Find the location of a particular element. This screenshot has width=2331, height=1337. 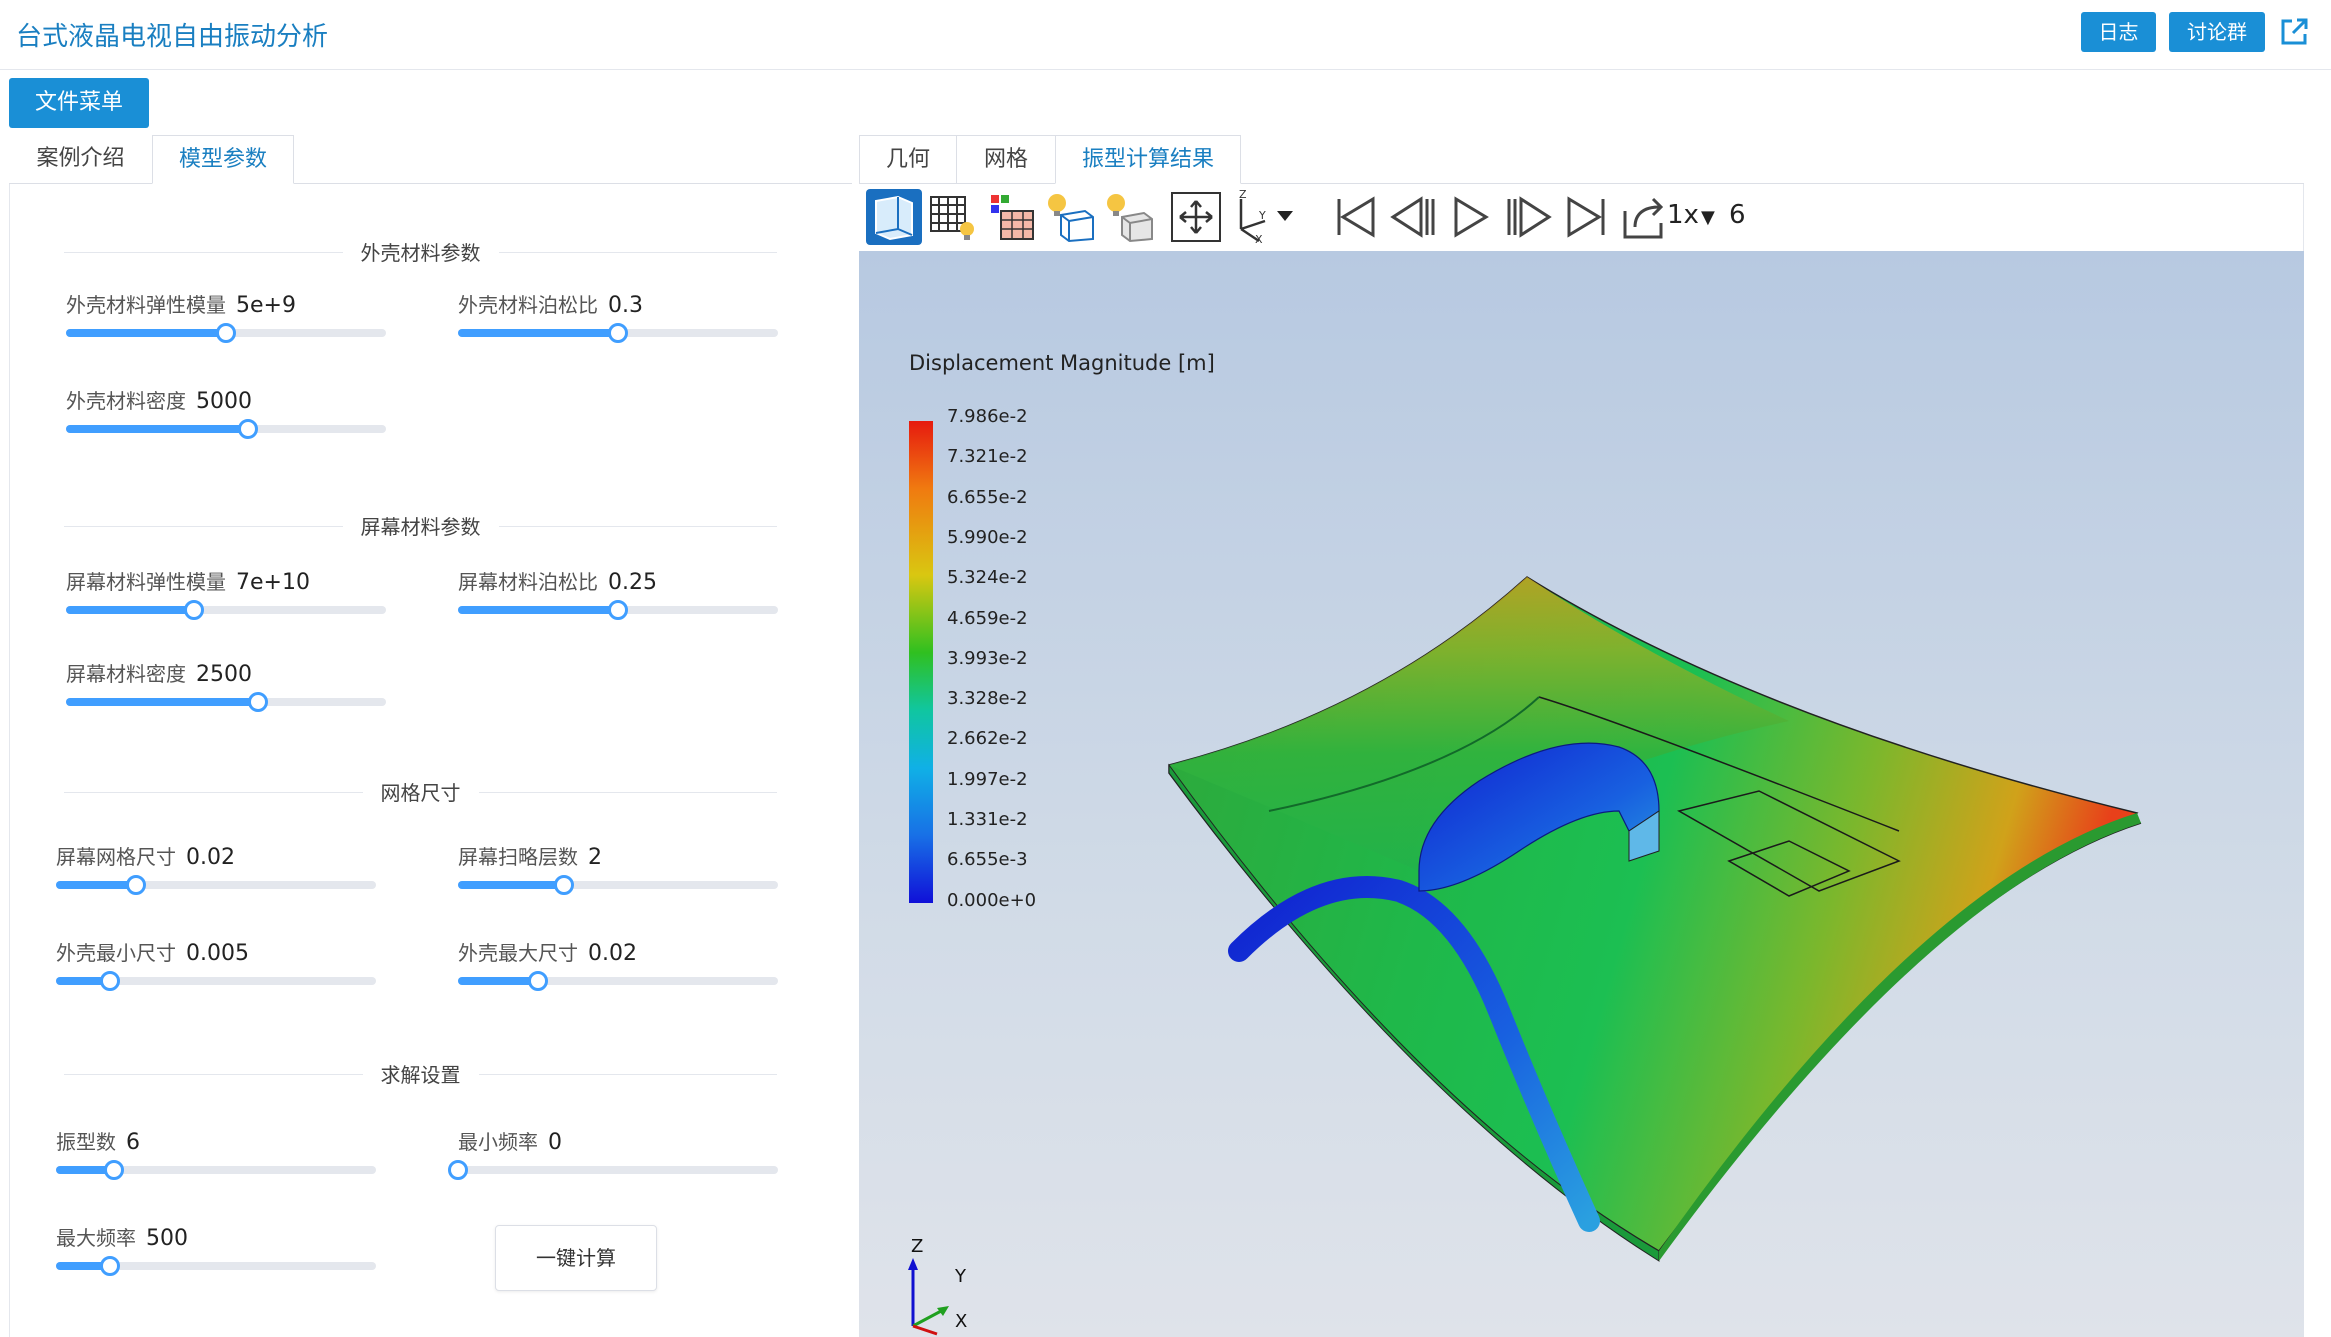

external-link-icon is located at coordinates (2294, 32).